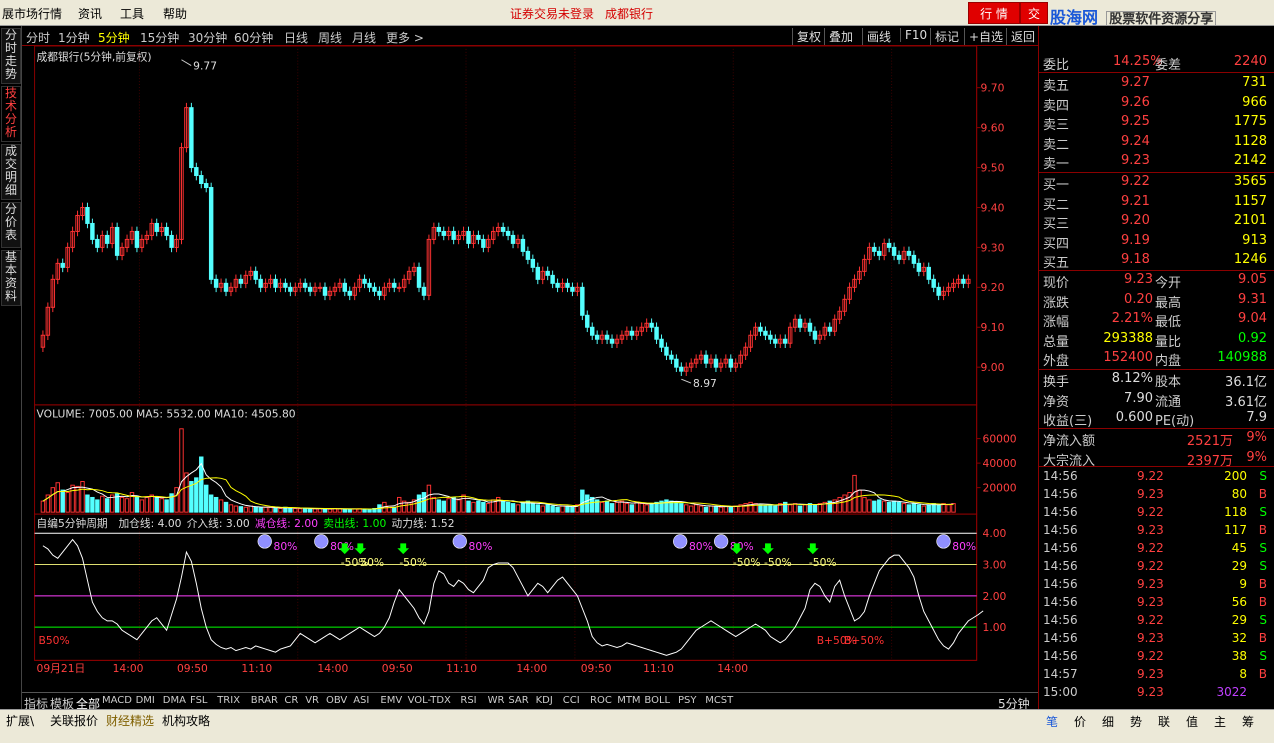 The height and width of the screenshot is (743, 1274). I want to click on indicator-tab-17: SAR, so click(518, 700).